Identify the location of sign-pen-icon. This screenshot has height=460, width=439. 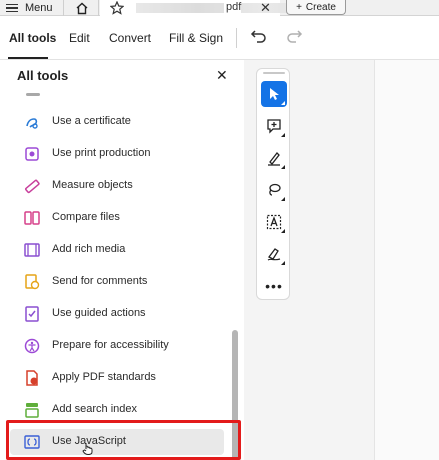
(274, 254).